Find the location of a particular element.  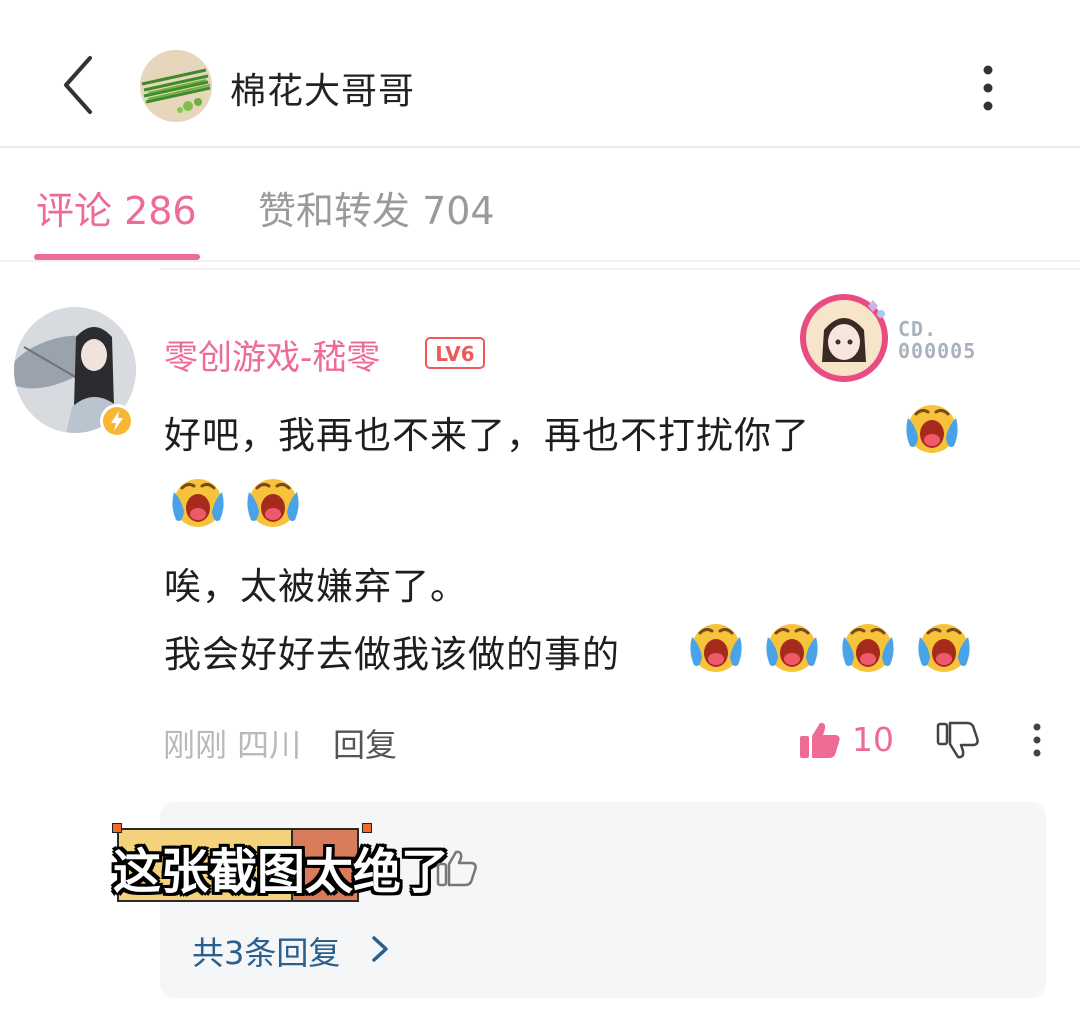

top-bar: 棉花大哥哥 is located at coordinates (540, 74).